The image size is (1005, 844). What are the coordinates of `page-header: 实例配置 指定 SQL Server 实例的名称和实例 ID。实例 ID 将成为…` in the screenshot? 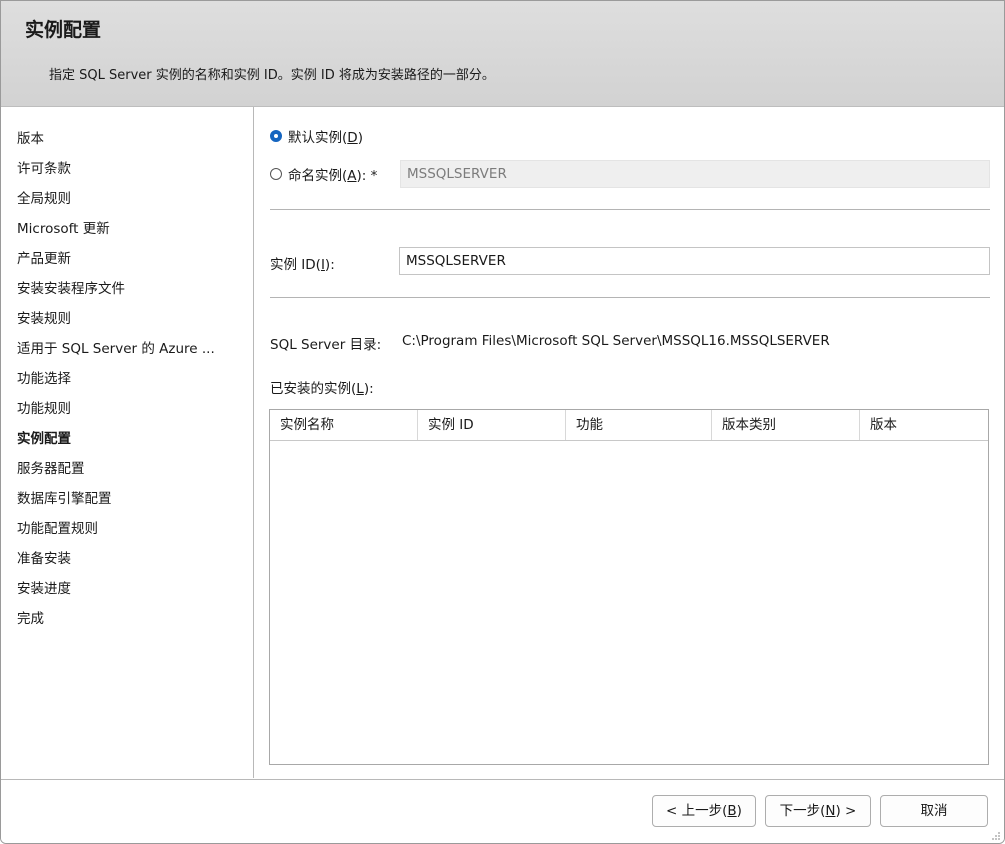 It's located at (502, 54).